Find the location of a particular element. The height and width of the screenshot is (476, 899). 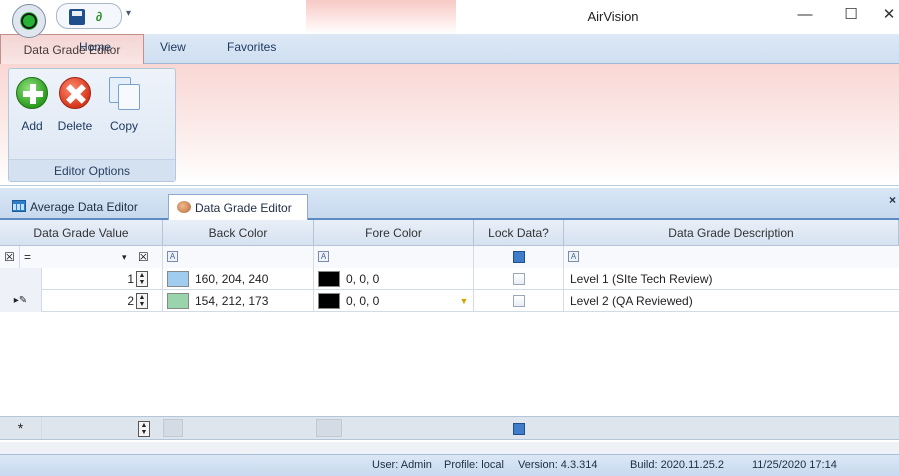

contextual-tab-highlight is located at coordinates (381, 17).